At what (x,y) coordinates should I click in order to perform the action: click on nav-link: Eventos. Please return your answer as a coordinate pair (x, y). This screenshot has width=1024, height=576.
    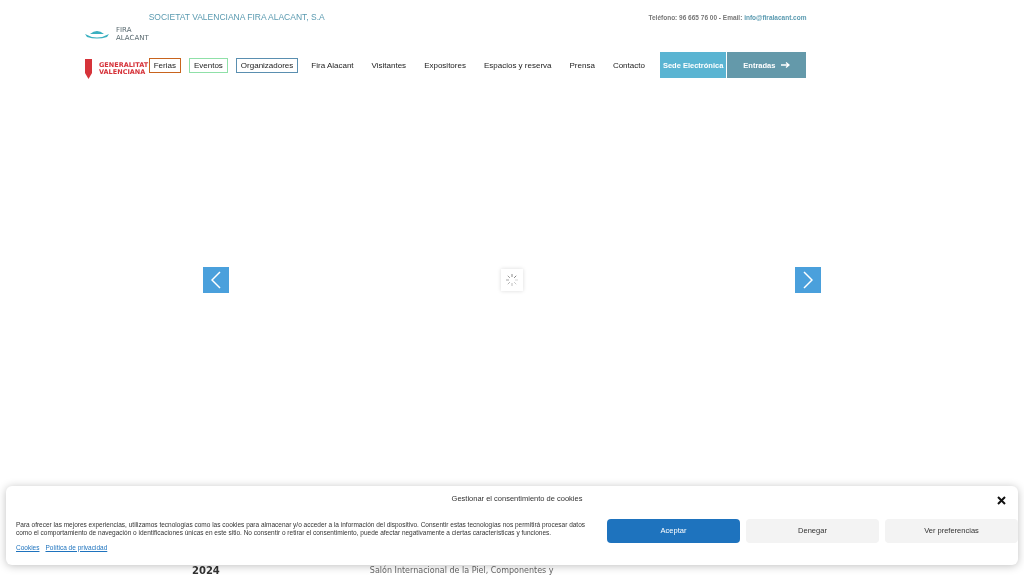
    Looking at the image, I should click on (208, 65).